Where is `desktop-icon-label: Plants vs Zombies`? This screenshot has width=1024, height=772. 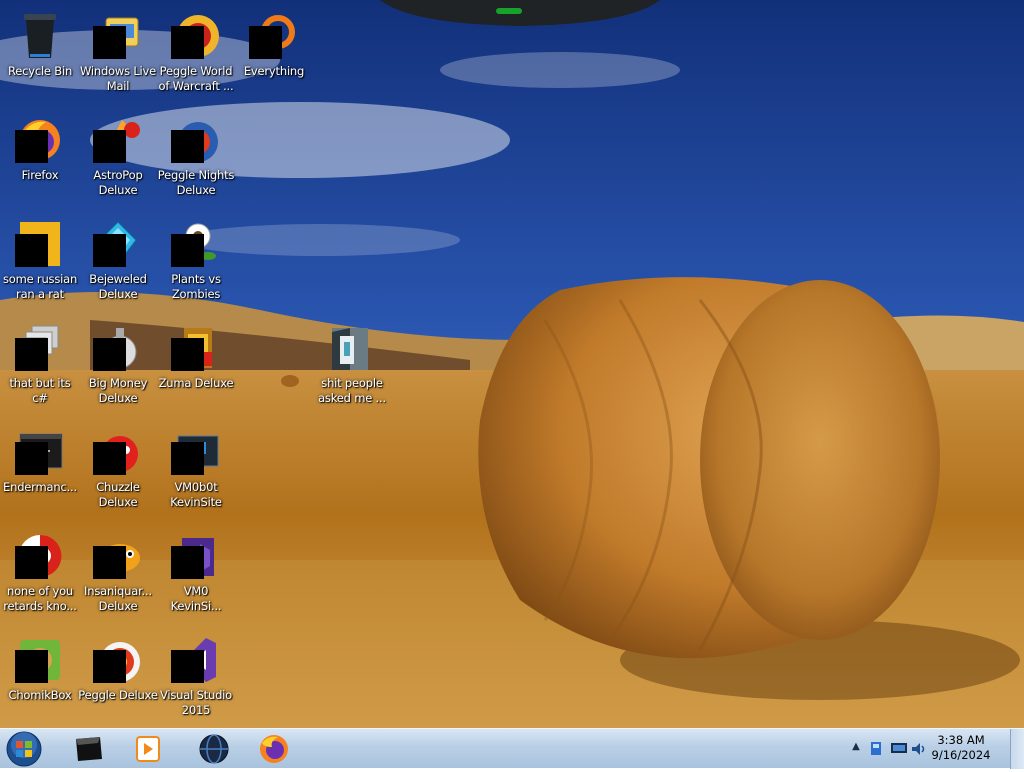
desktop-icon-label: Plants vs Zombies is located at coordinates (196, 286).